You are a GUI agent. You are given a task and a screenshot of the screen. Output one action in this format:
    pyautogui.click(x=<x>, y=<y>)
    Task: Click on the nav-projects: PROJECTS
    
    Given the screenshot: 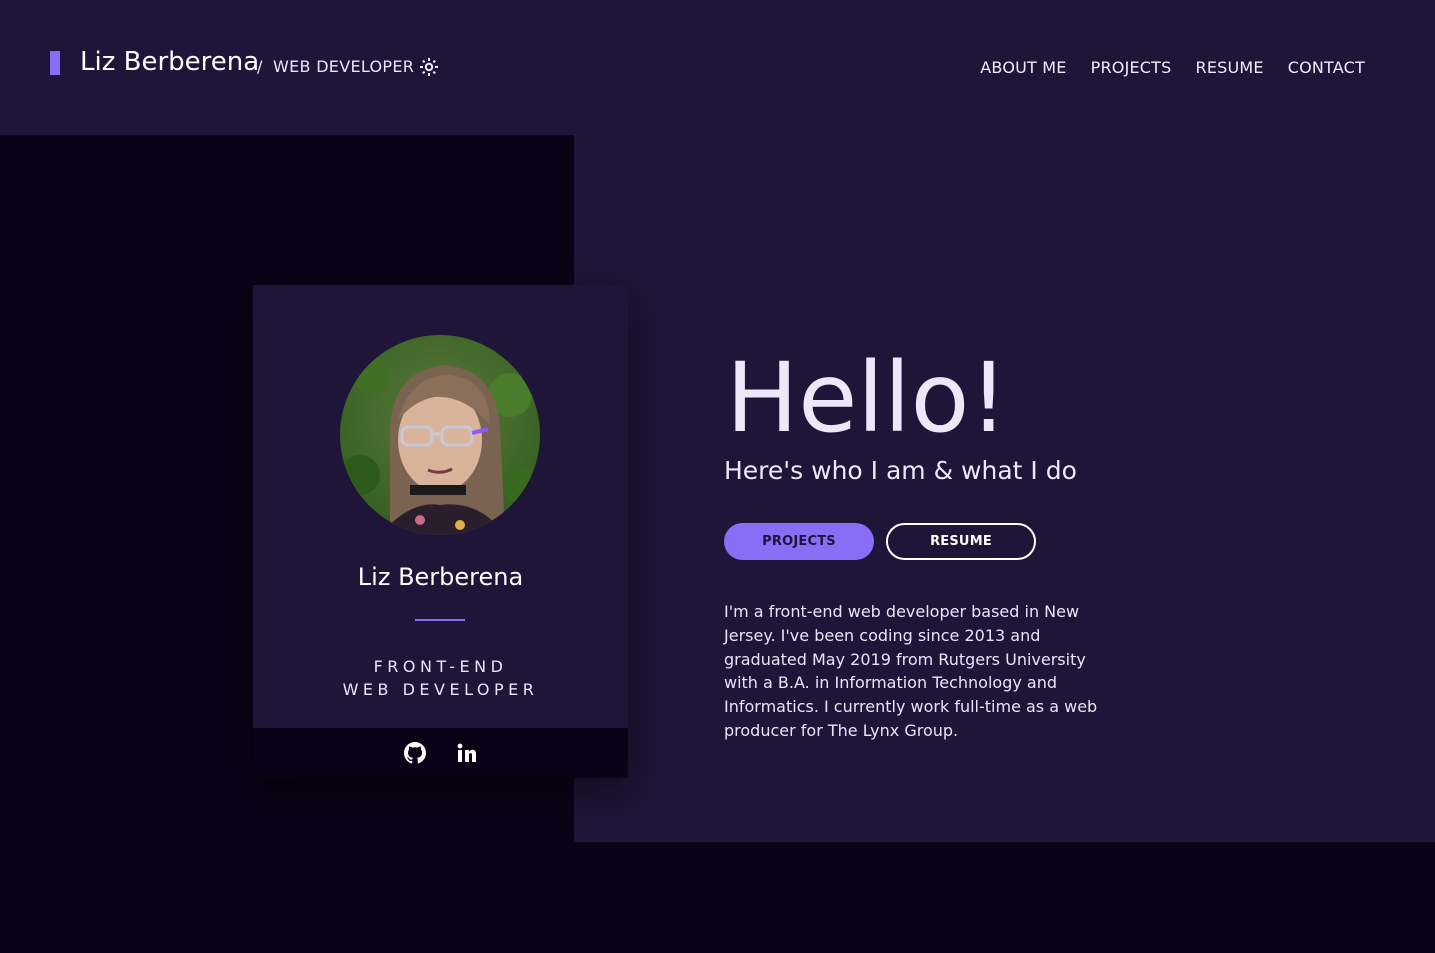 What is the action you would take?
    pyautogui.click(x=1131, y=67)
    